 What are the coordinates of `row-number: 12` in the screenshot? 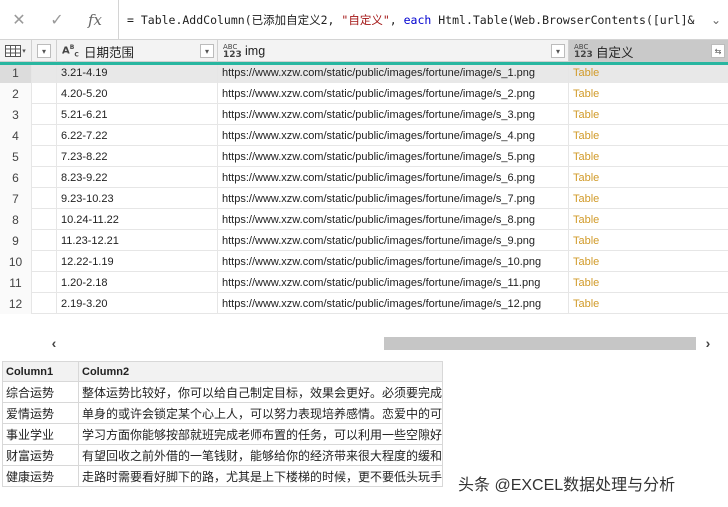 It's located at (16, 303).